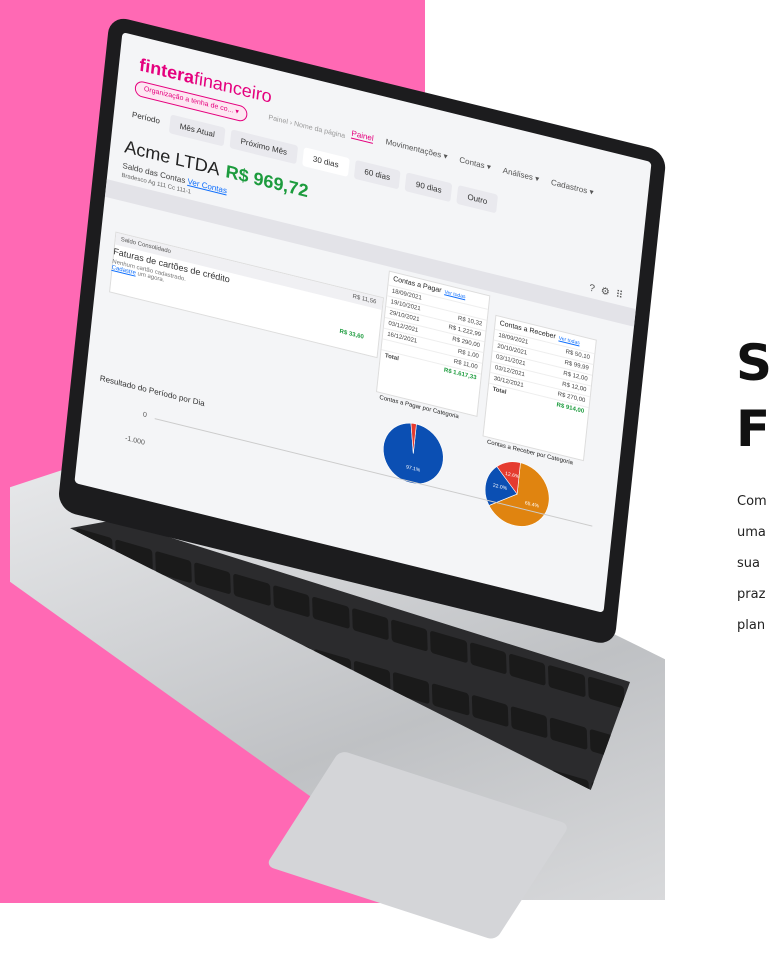 Image resolution: width=771 pixels, height=955 pixels. What do you see at coordinates (145, 415) in the screenshot?
I see `axis-zero-label: 0` at bounding box center [145, 415].